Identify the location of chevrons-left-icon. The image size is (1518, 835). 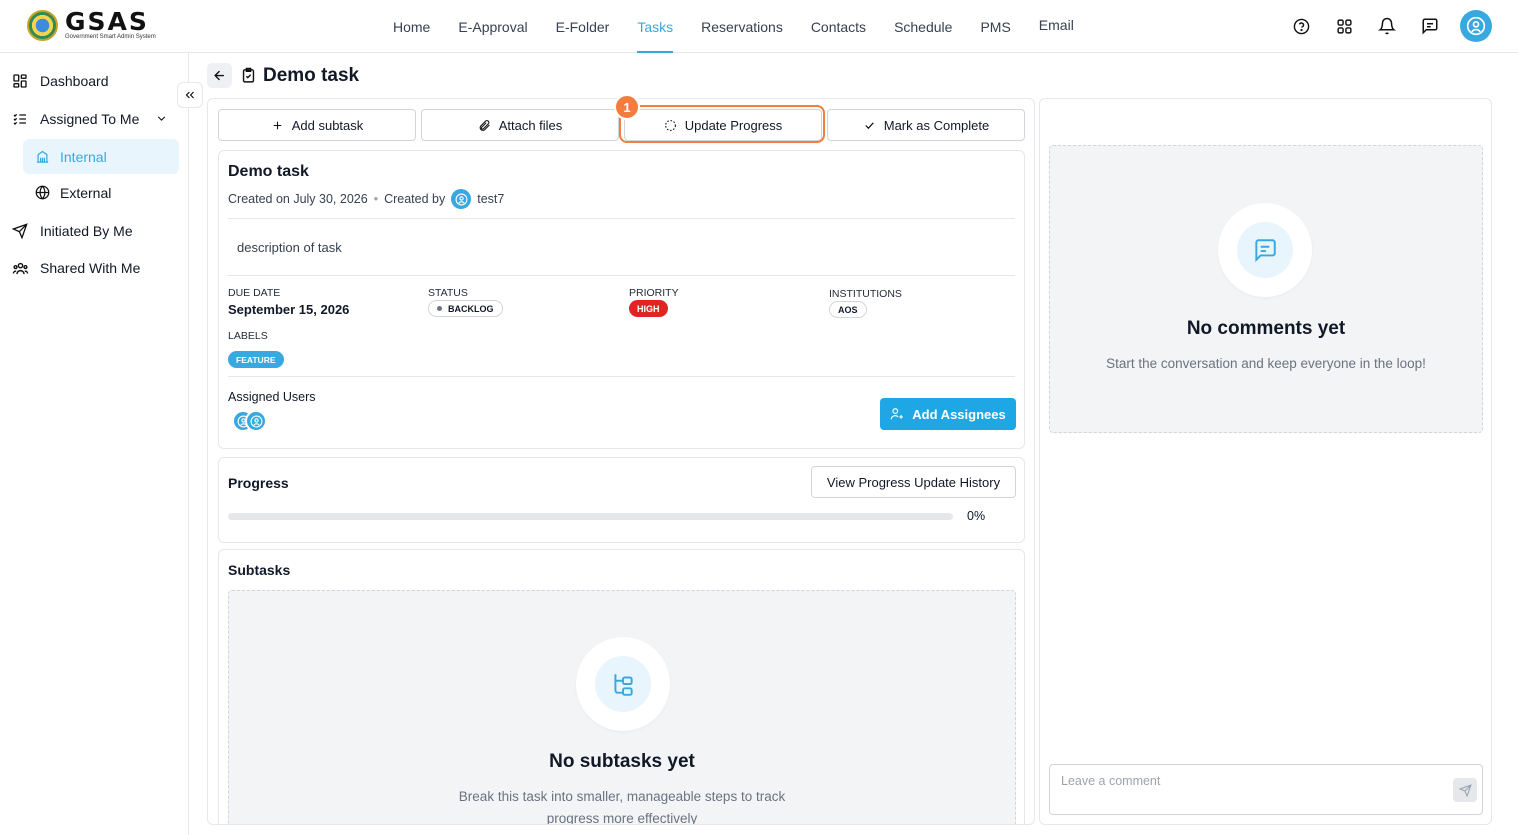
(189, 95).